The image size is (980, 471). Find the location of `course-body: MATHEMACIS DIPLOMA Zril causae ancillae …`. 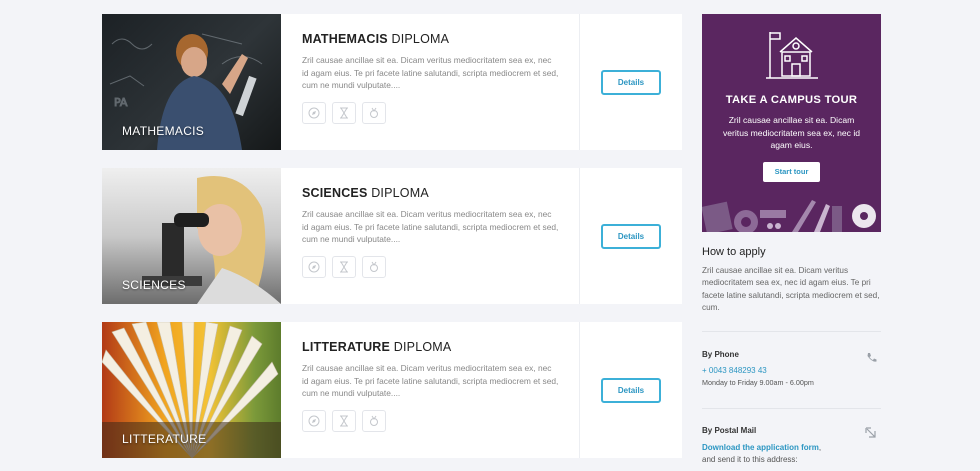

course-body: MATHEMACIS DIPLOMA Zril causae ancillae … is located at coordinates (430, 82).